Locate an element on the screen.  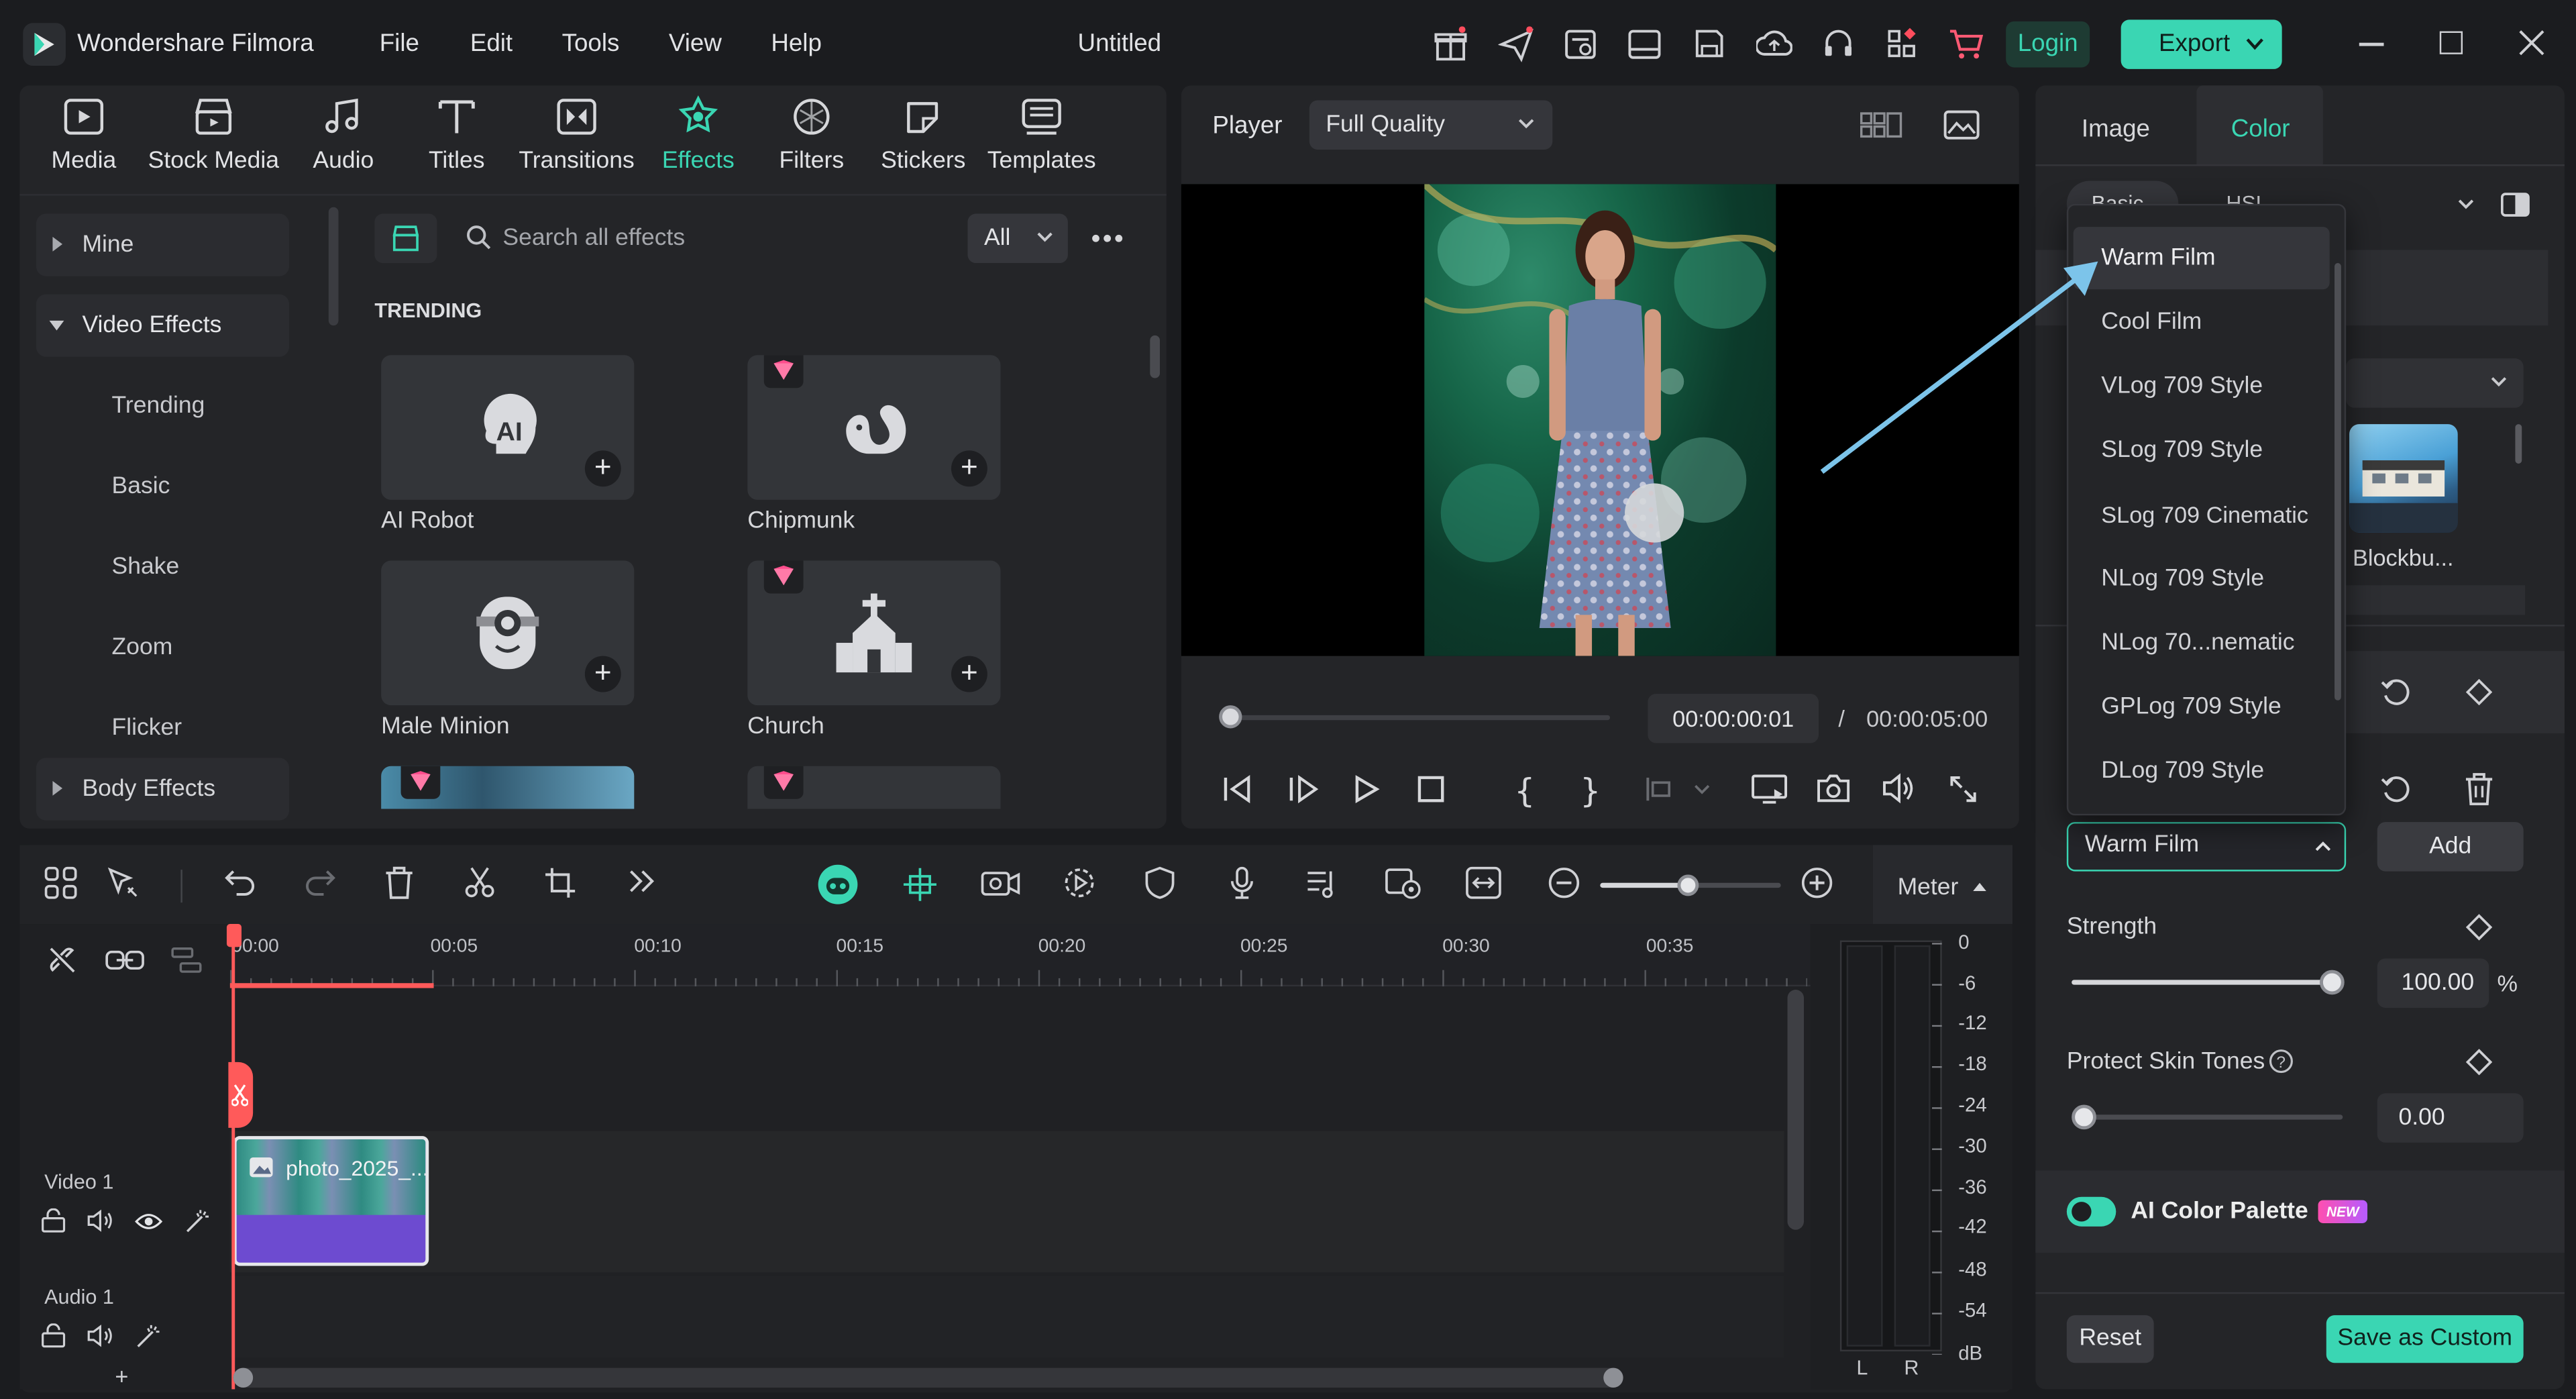
compare-split-icon is located at coordinates (2515, 205).